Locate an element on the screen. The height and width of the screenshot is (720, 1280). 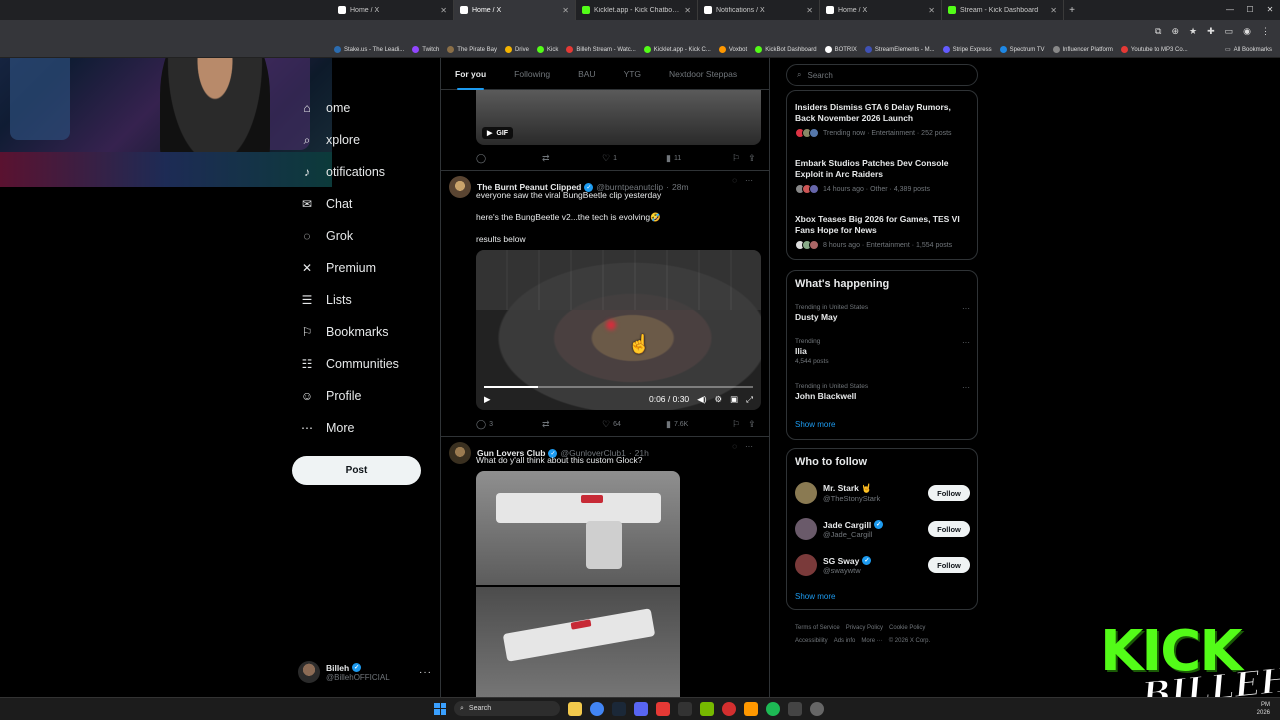
steam-icon is located at coordinates (619, 708).